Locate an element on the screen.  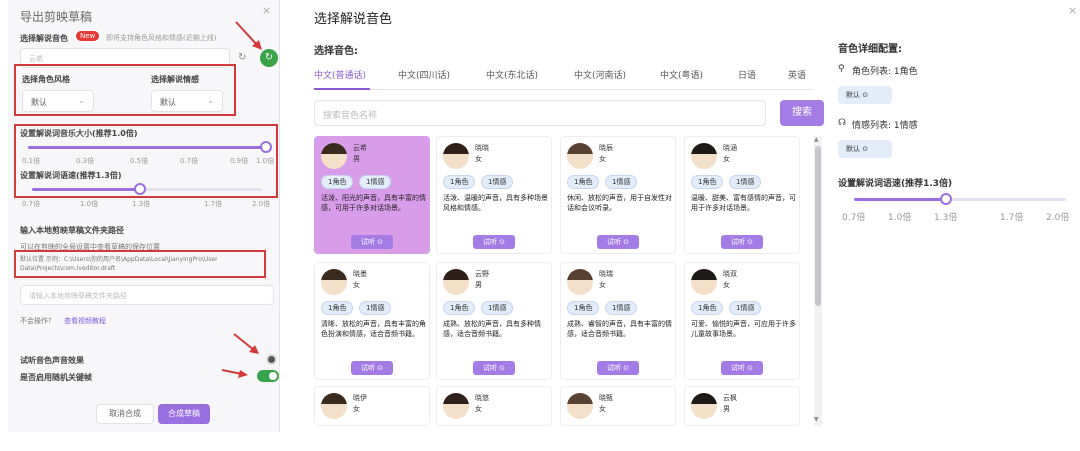
random-keyframe-toggle is located at coordinates (268, 376).